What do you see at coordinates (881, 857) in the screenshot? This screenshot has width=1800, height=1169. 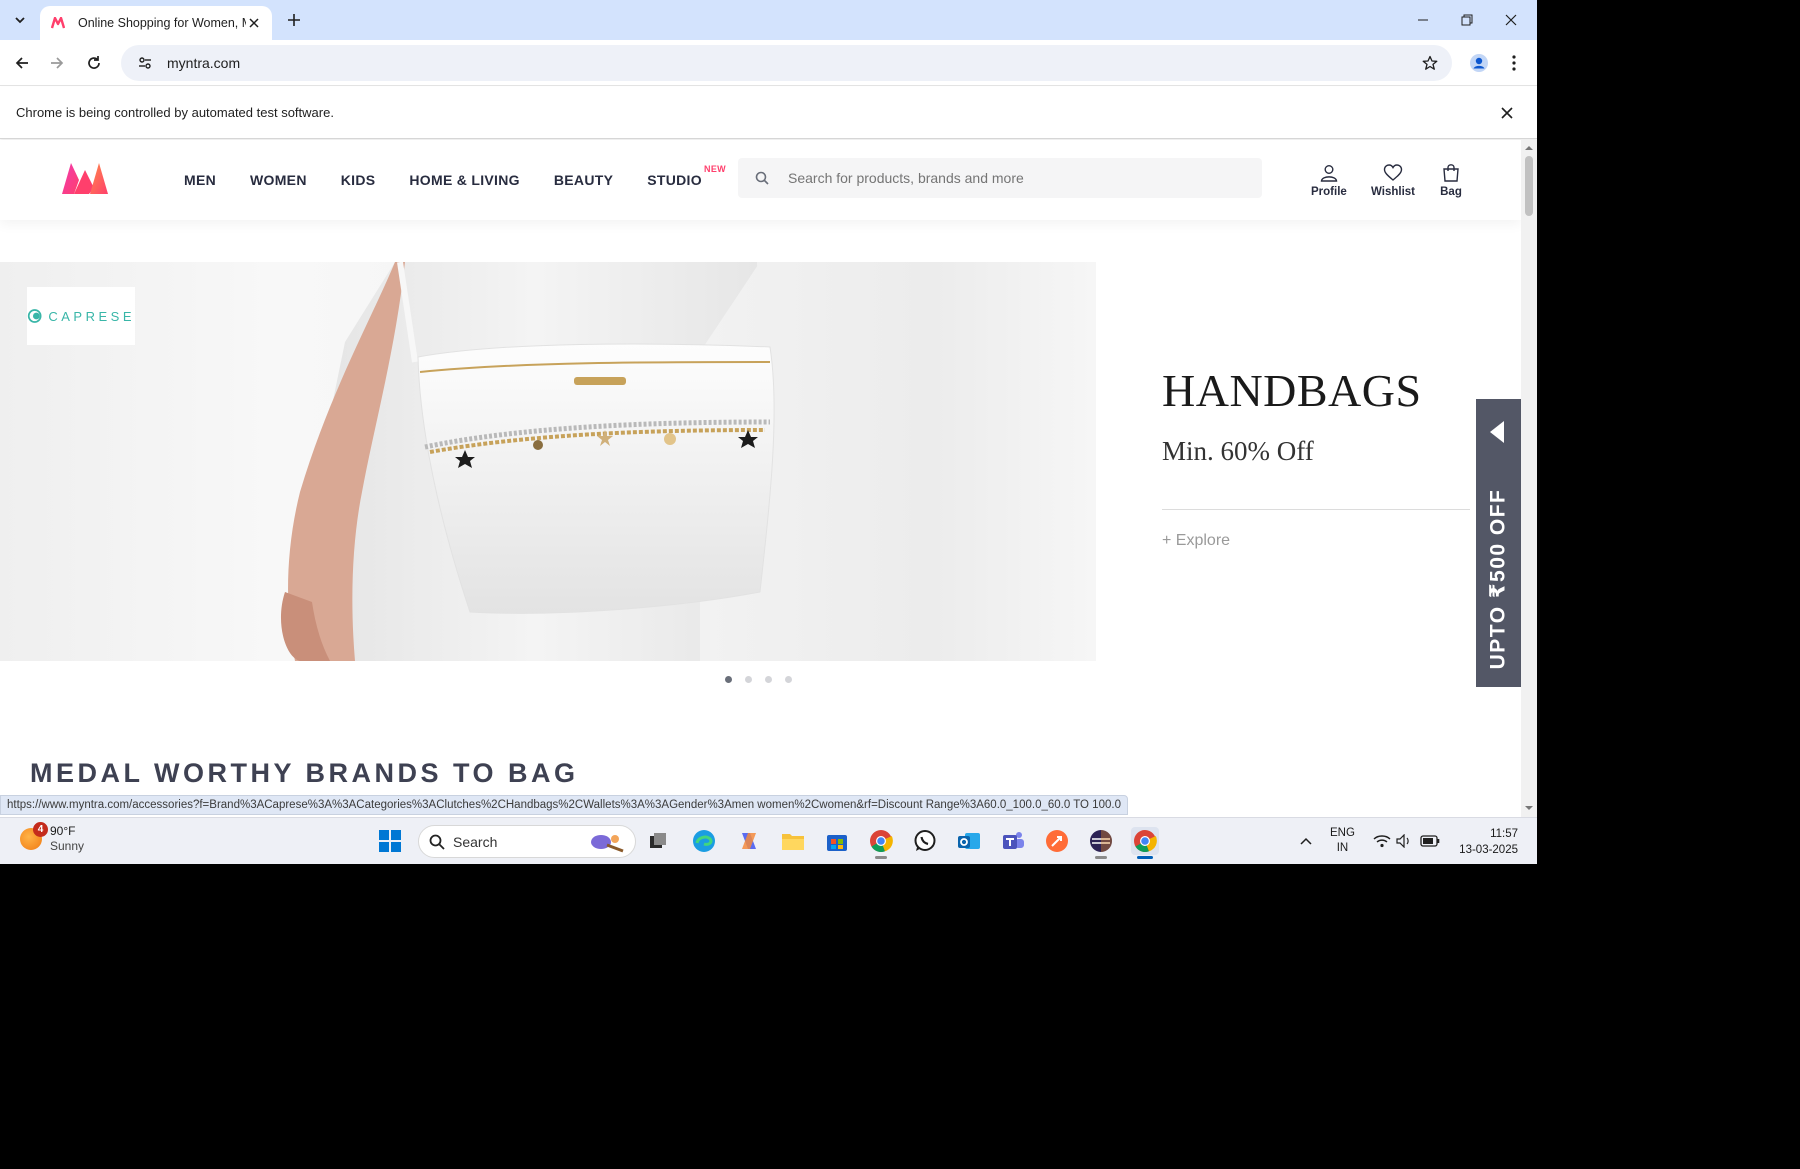 I see `app-running-indicator` at bounding box center [881, 857].